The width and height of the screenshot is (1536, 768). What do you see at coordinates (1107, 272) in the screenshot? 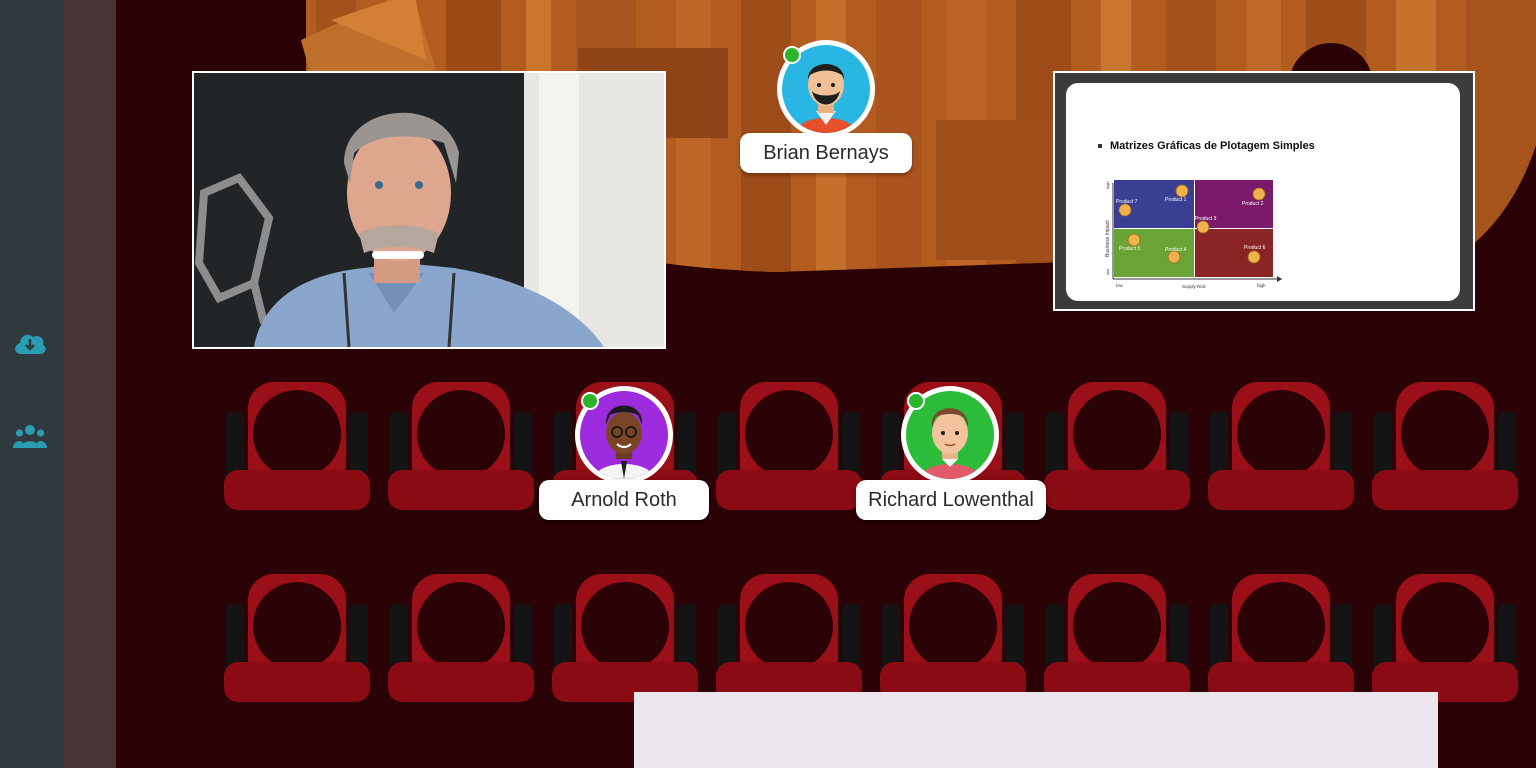
I see `matrix-y-low: low` at bounding box center [1107, 272].